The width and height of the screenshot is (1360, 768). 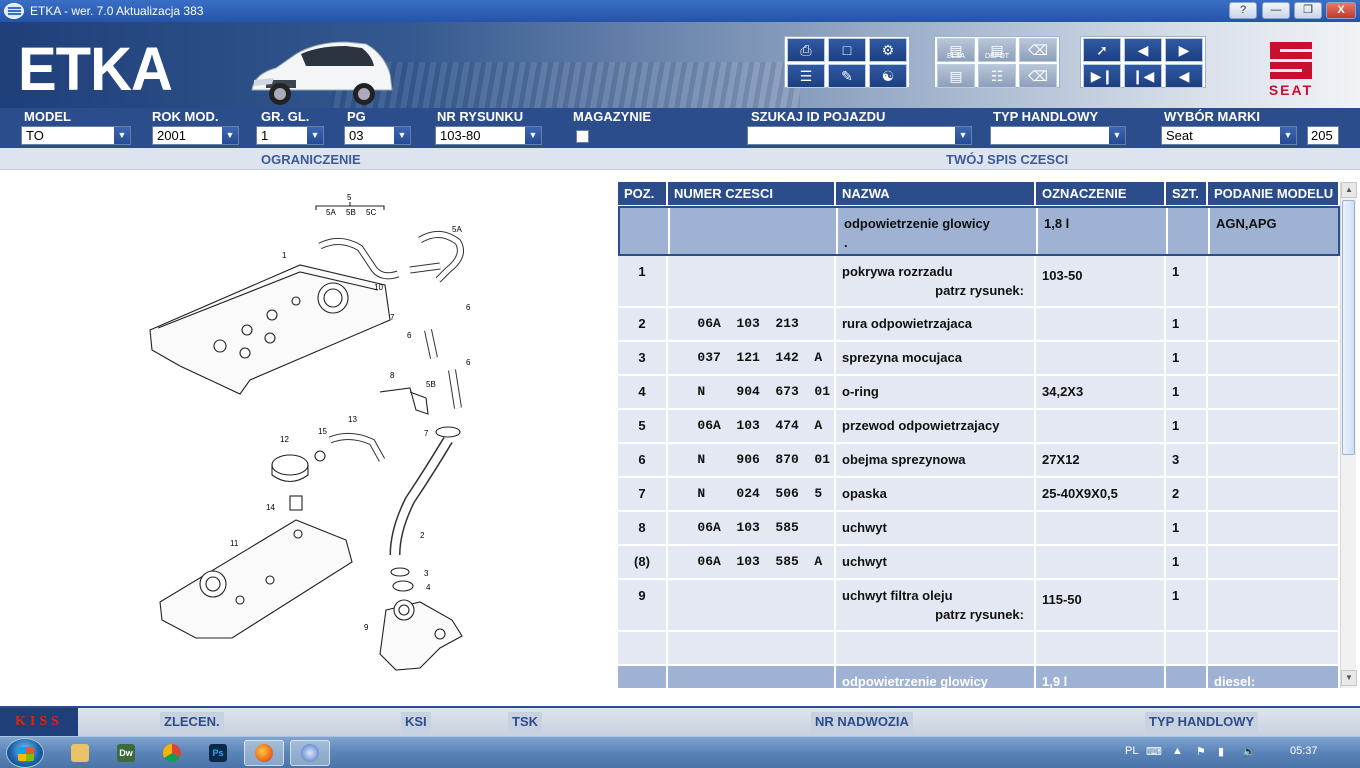 What do you see at coordinates (979, 231) in the screenshot?
I see `table-row: odpowietrzenie glowicy. 1,8 l AGN,APG` at bounding box center [979, 231].